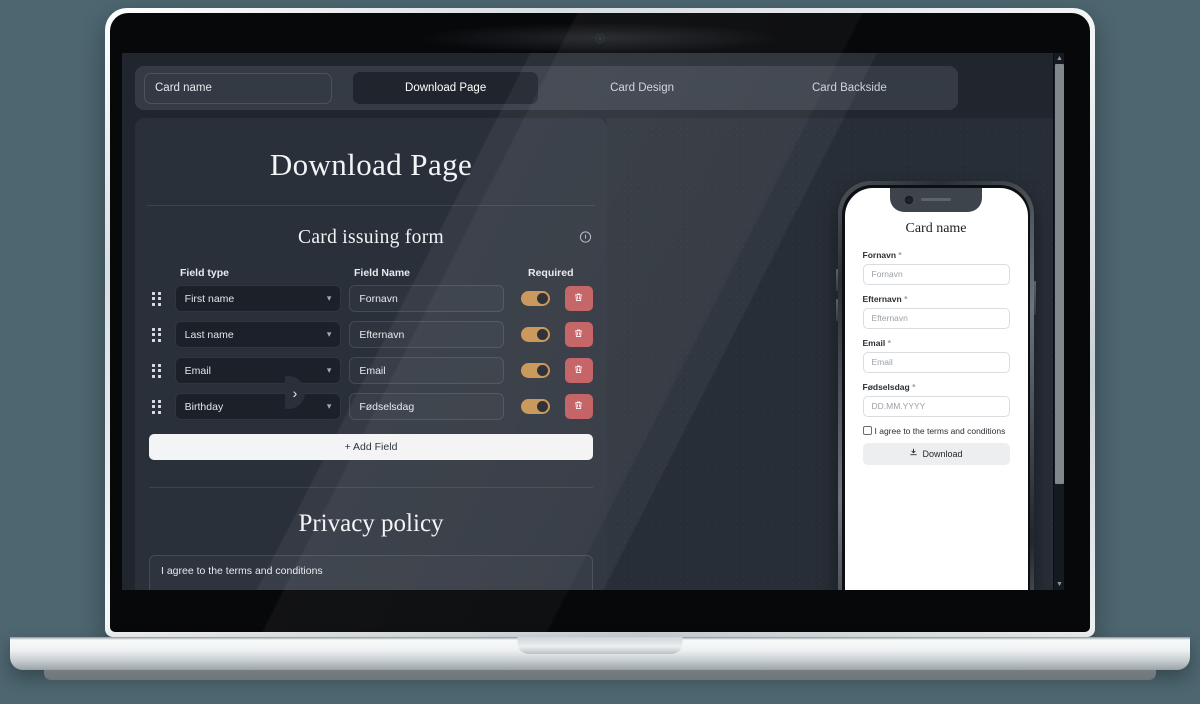 This screenshot has width=1200, height=704. I want to click on section-title: Card issuing form, so click(371, 237).